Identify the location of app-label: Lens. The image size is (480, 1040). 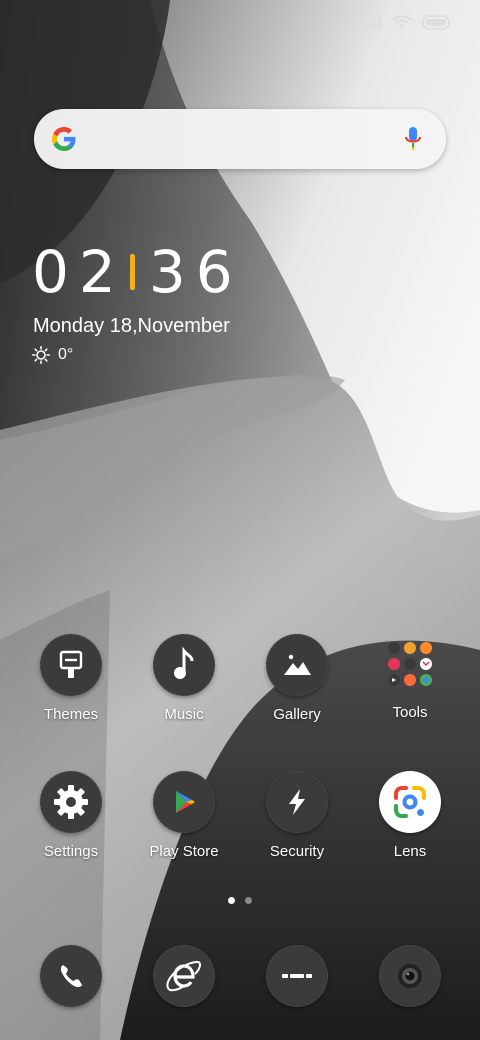
(410, 851).